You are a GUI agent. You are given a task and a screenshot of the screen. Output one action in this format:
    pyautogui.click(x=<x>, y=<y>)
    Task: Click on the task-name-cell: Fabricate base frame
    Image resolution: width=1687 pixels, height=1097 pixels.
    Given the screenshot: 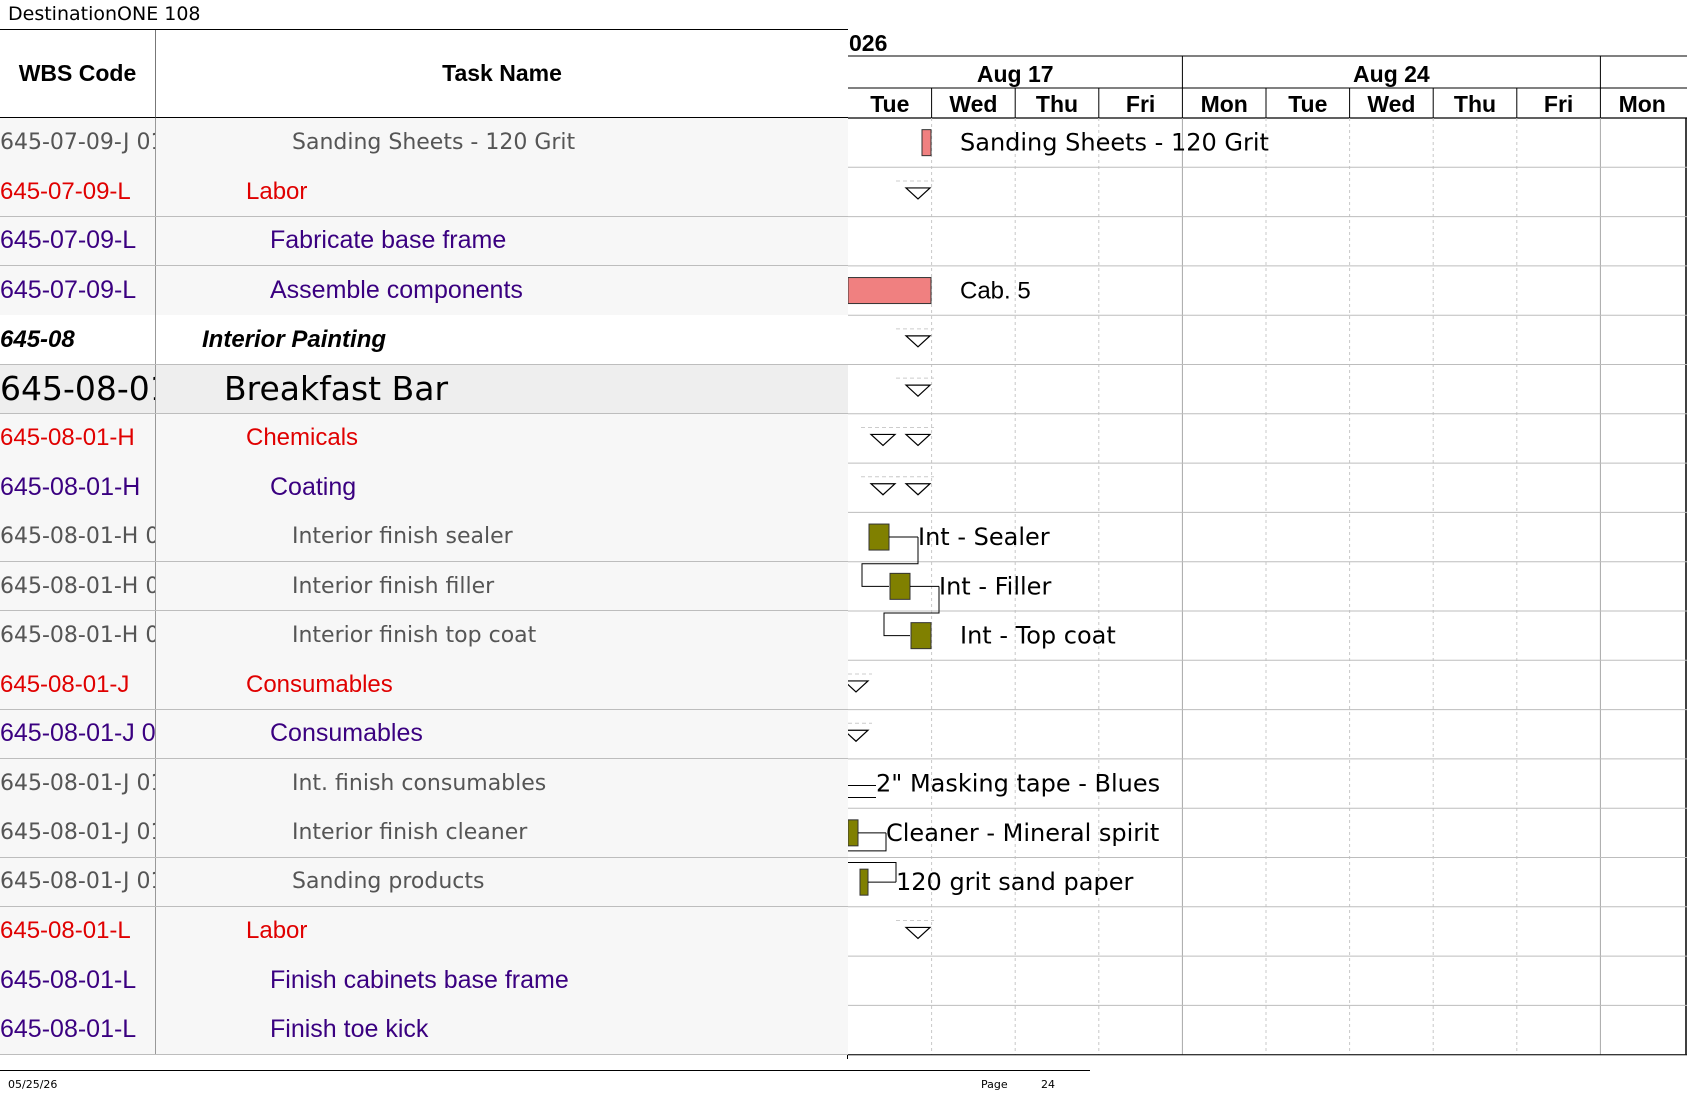 What is the action you would take?
    pyautogui.click(x=559, y=241)
    